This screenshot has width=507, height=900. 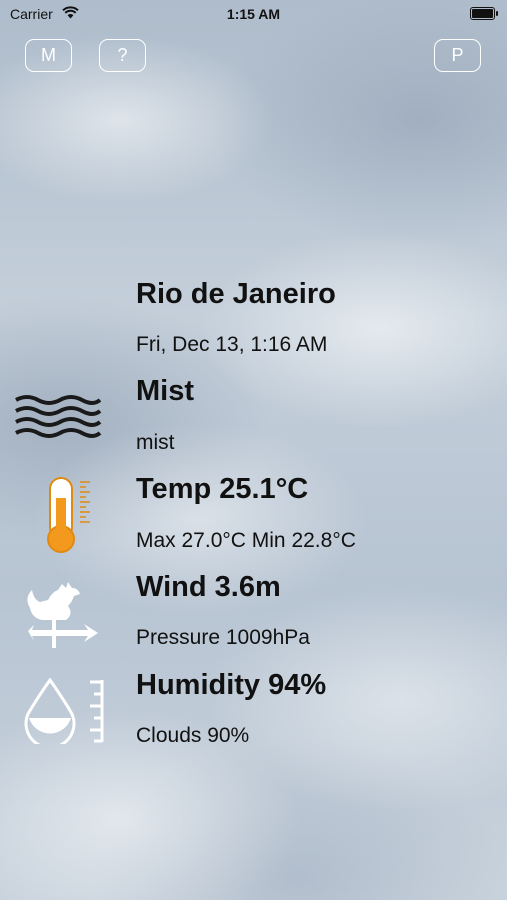 What do you see at coordinates (222, 489) in the screenshot?
I see `temperature-title: Temp 25.1°C` at bounding box center [222, 489].